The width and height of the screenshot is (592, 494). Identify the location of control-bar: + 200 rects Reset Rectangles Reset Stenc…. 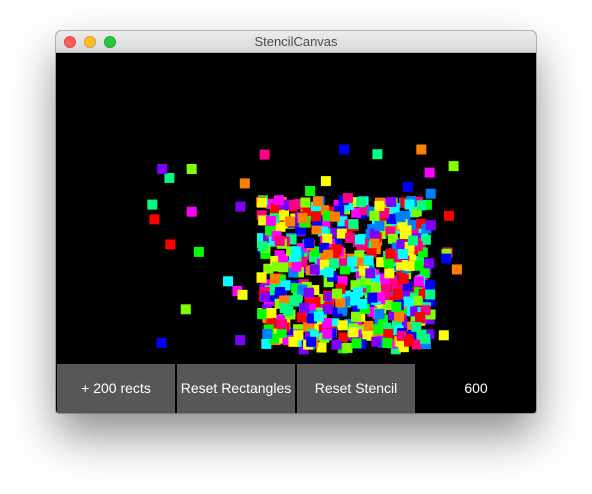
(296, 388).